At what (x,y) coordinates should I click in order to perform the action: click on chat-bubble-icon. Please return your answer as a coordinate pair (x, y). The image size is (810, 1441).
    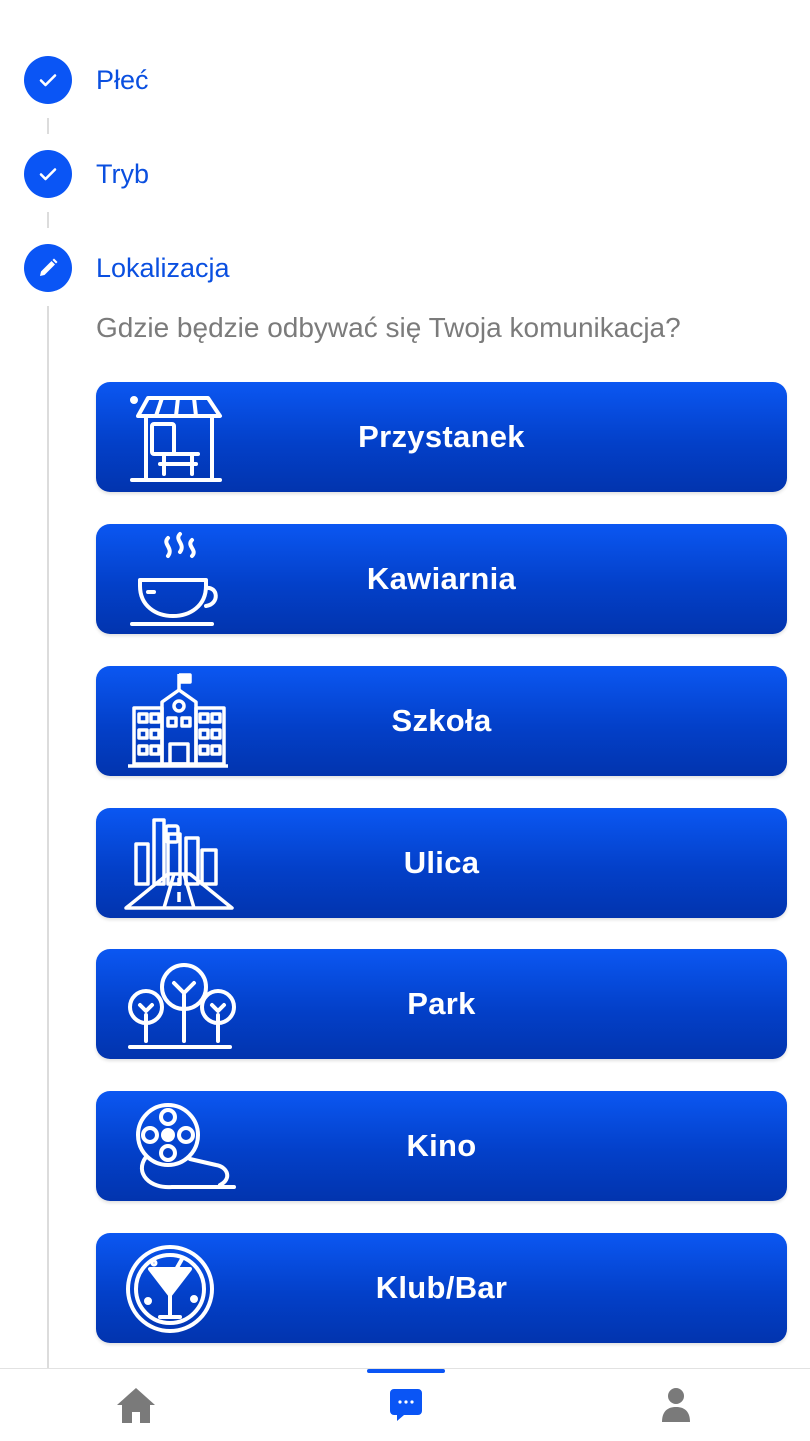
    Looking at the image, I should click on (406, 1405).